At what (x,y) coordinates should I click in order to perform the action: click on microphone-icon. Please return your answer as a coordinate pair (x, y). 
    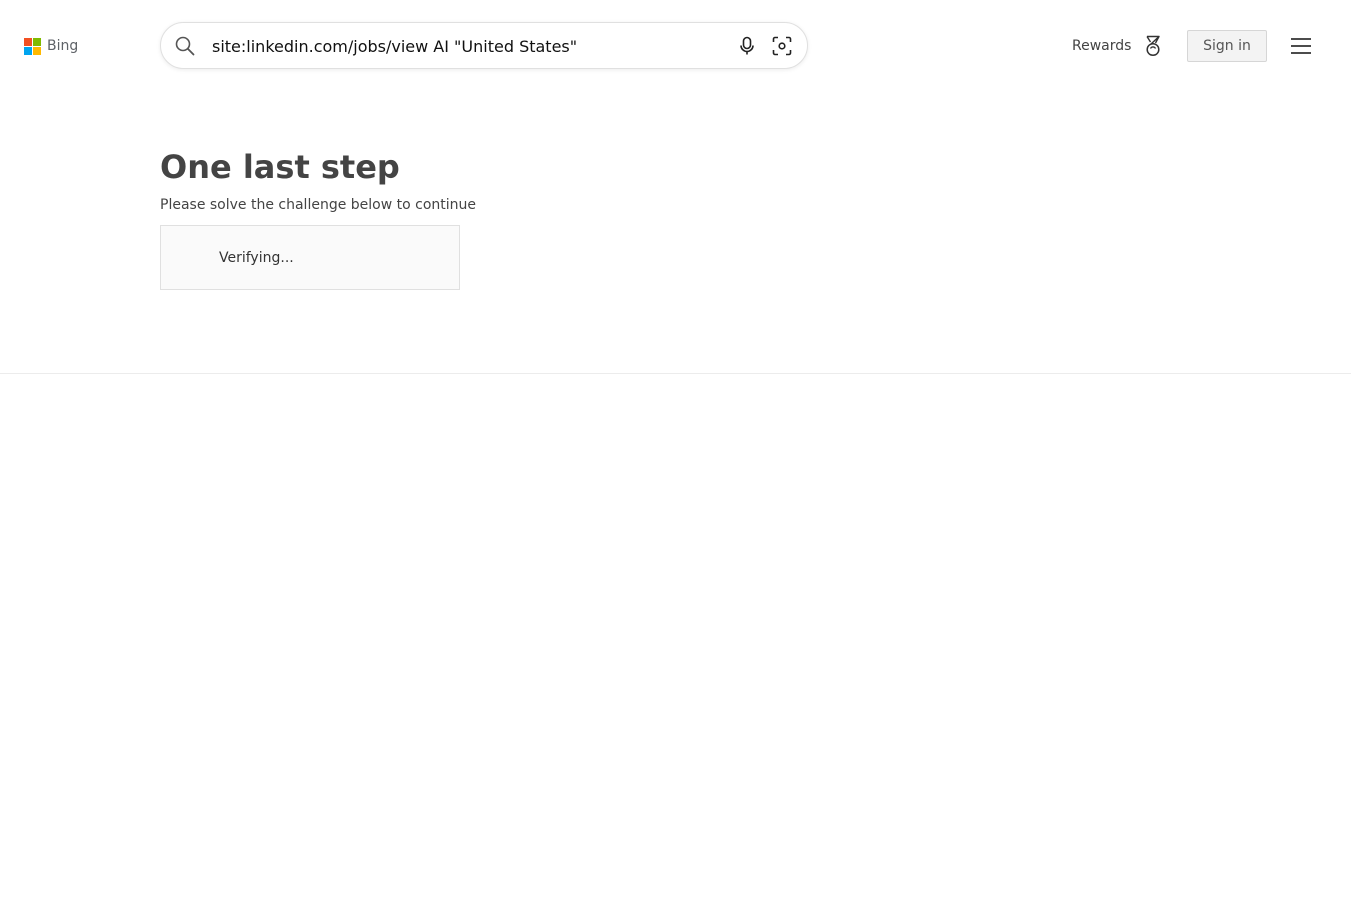
    Looking at the image, I should click on (747, 46).